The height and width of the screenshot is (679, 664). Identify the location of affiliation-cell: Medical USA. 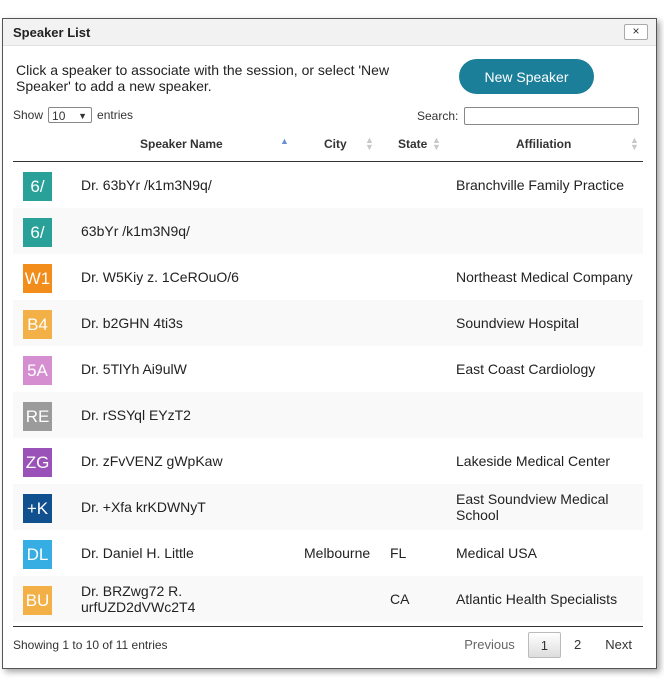
(496, 553).